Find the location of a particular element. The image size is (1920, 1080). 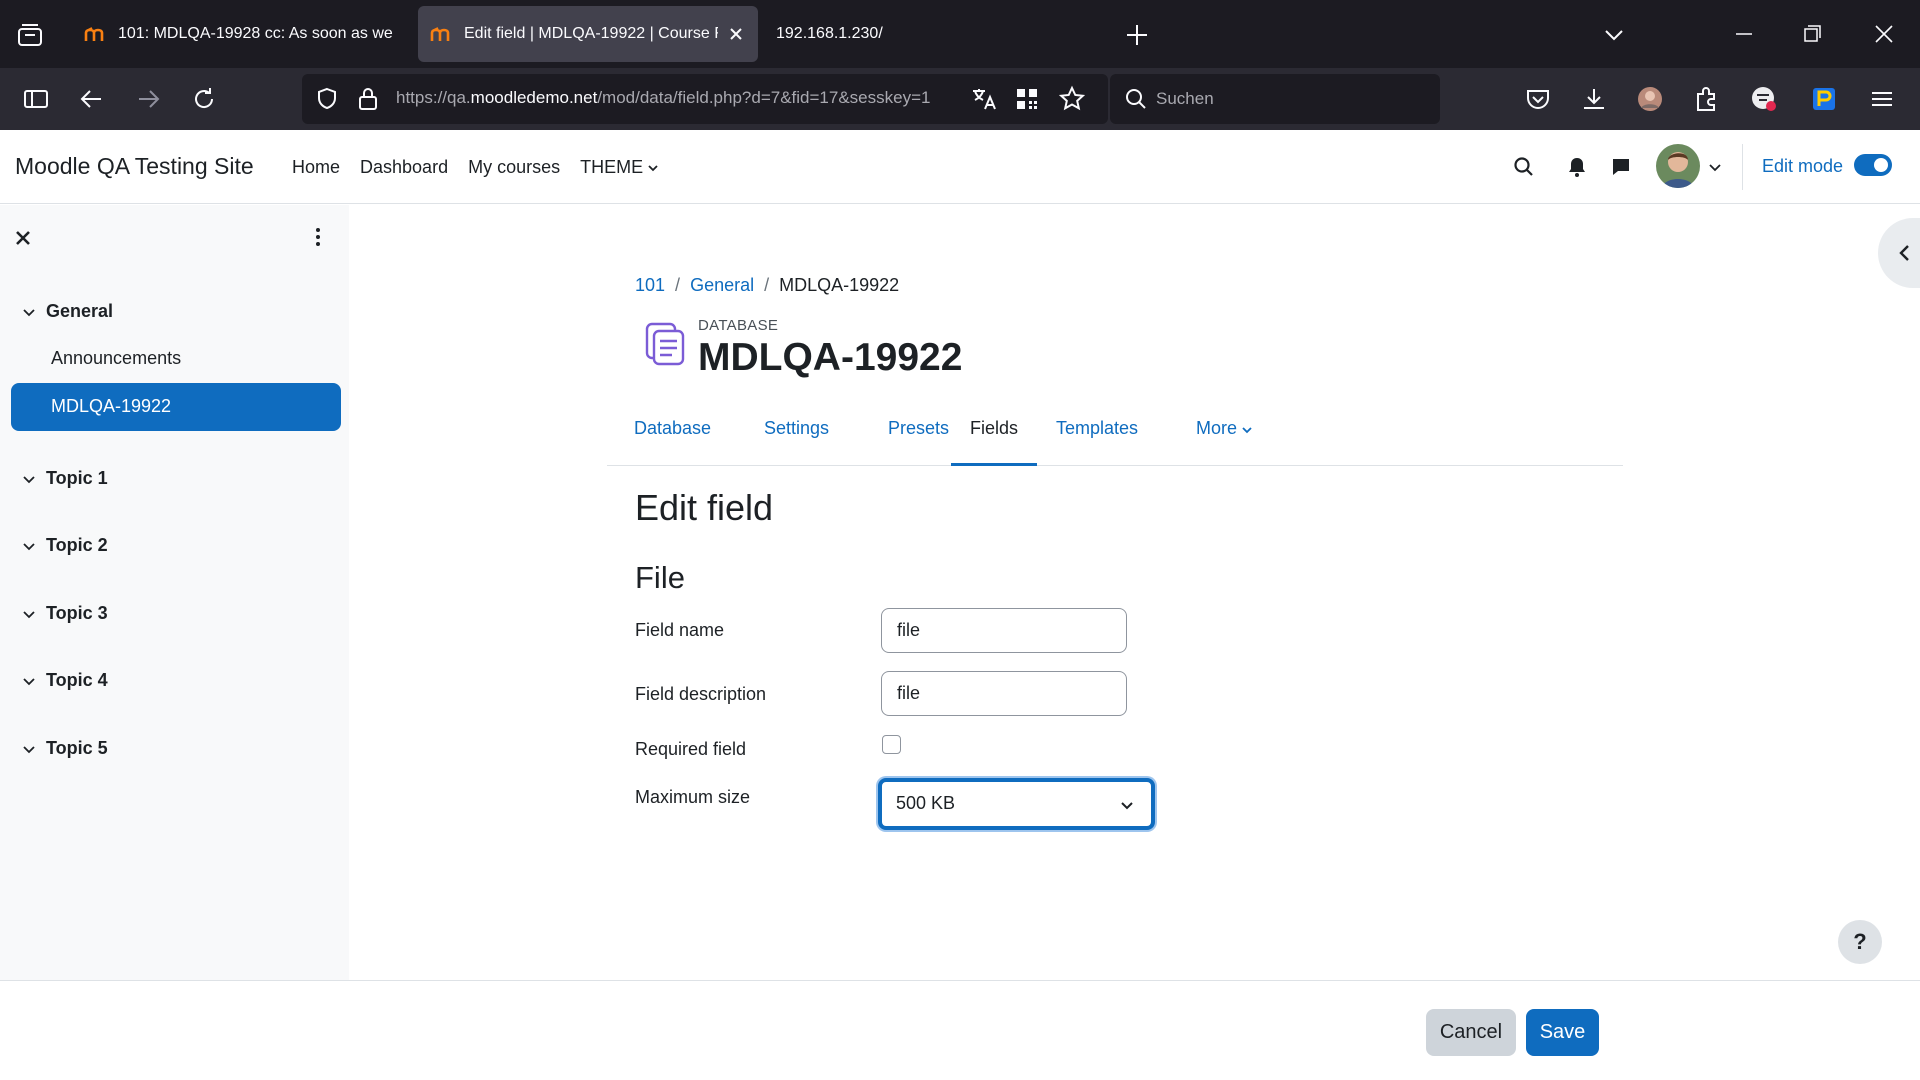

forward-arrow-icon is located at coordinates (148, 99).